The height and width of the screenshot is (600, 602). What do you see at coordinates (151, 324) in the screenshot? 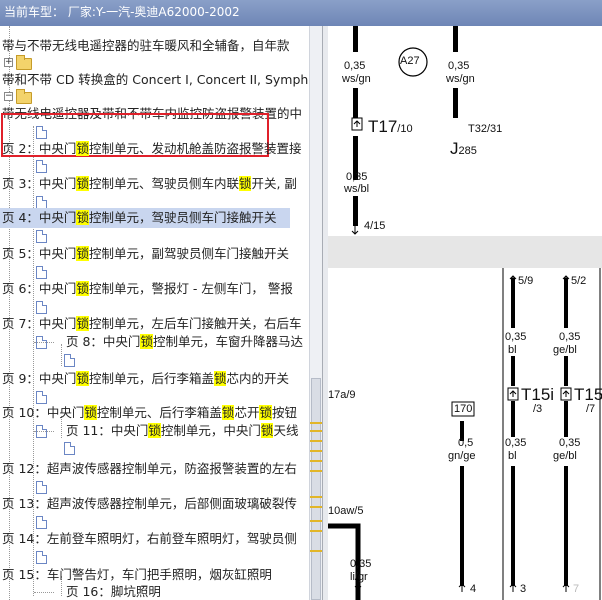
I see `tree-item-page-7: 页 7：中央门锁控制单元，左后车门接触开关，右后车` at bounding box center [151, 324].